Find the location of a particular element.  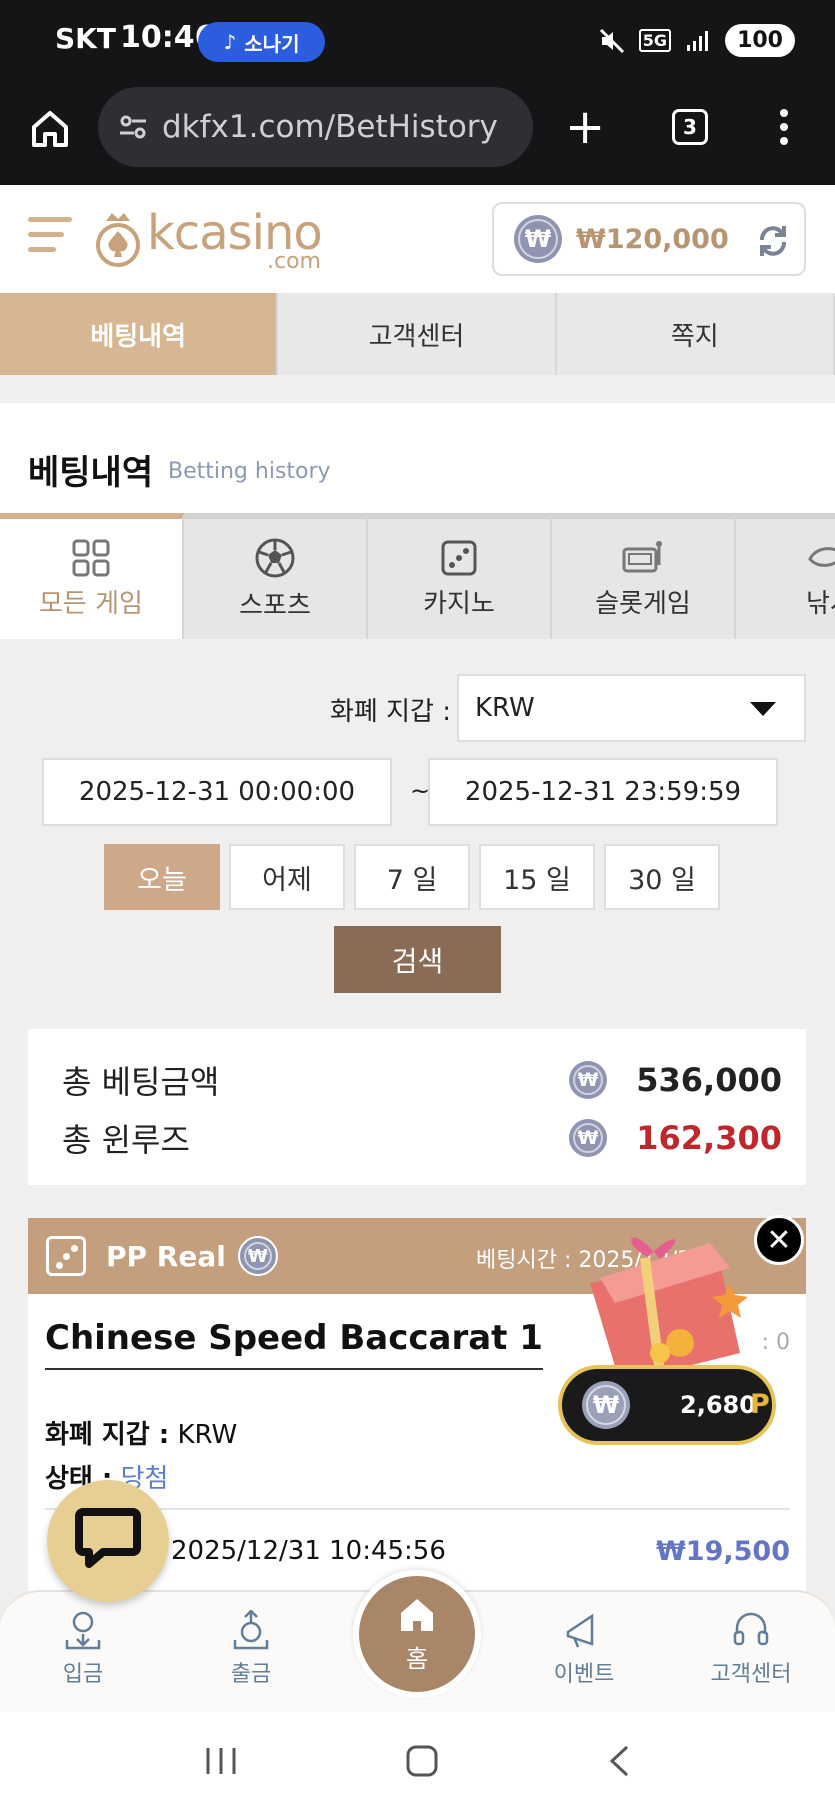

points-unit: P is located at coordinates (760, 1404).